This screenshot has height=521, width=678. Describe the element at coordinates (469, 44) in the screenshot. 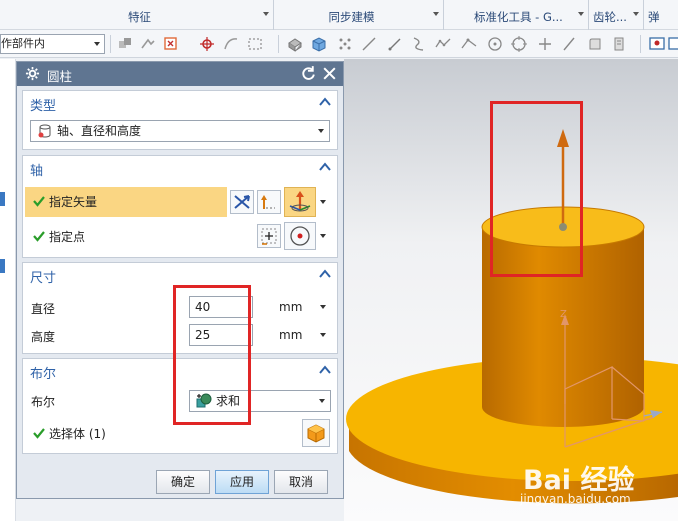

I see `polyline-point-icon` at that location.